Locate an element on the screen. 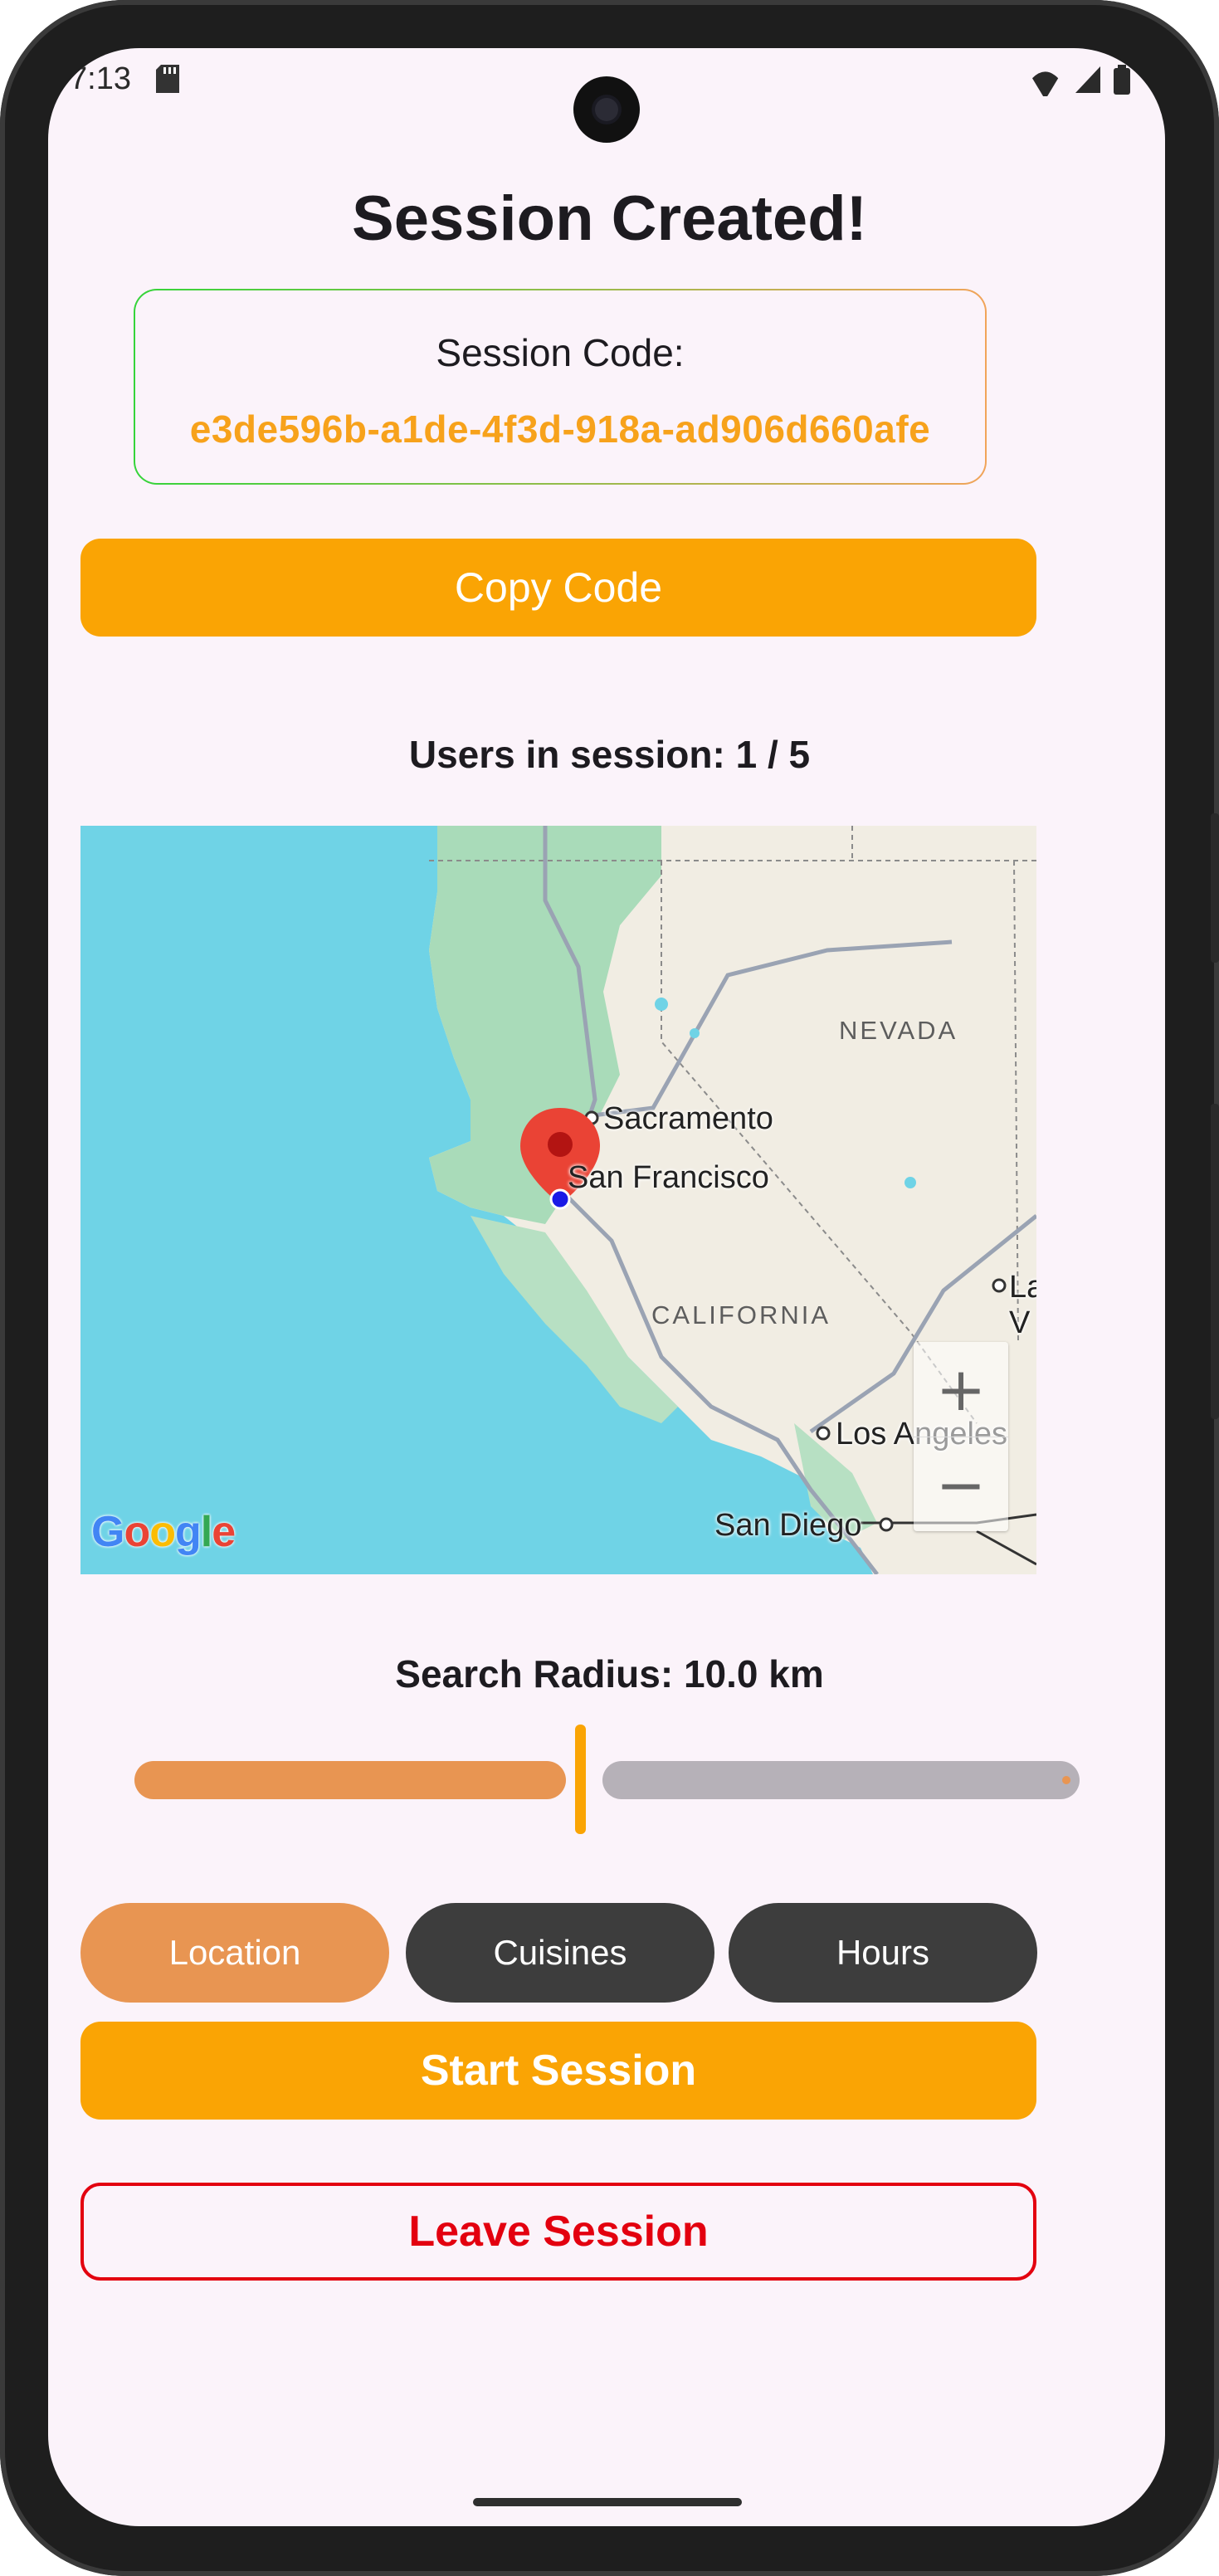 Image resolution: width=1219 pixels, height=2576 pixels. slider-active-track is located at coordinates (350, 1780).